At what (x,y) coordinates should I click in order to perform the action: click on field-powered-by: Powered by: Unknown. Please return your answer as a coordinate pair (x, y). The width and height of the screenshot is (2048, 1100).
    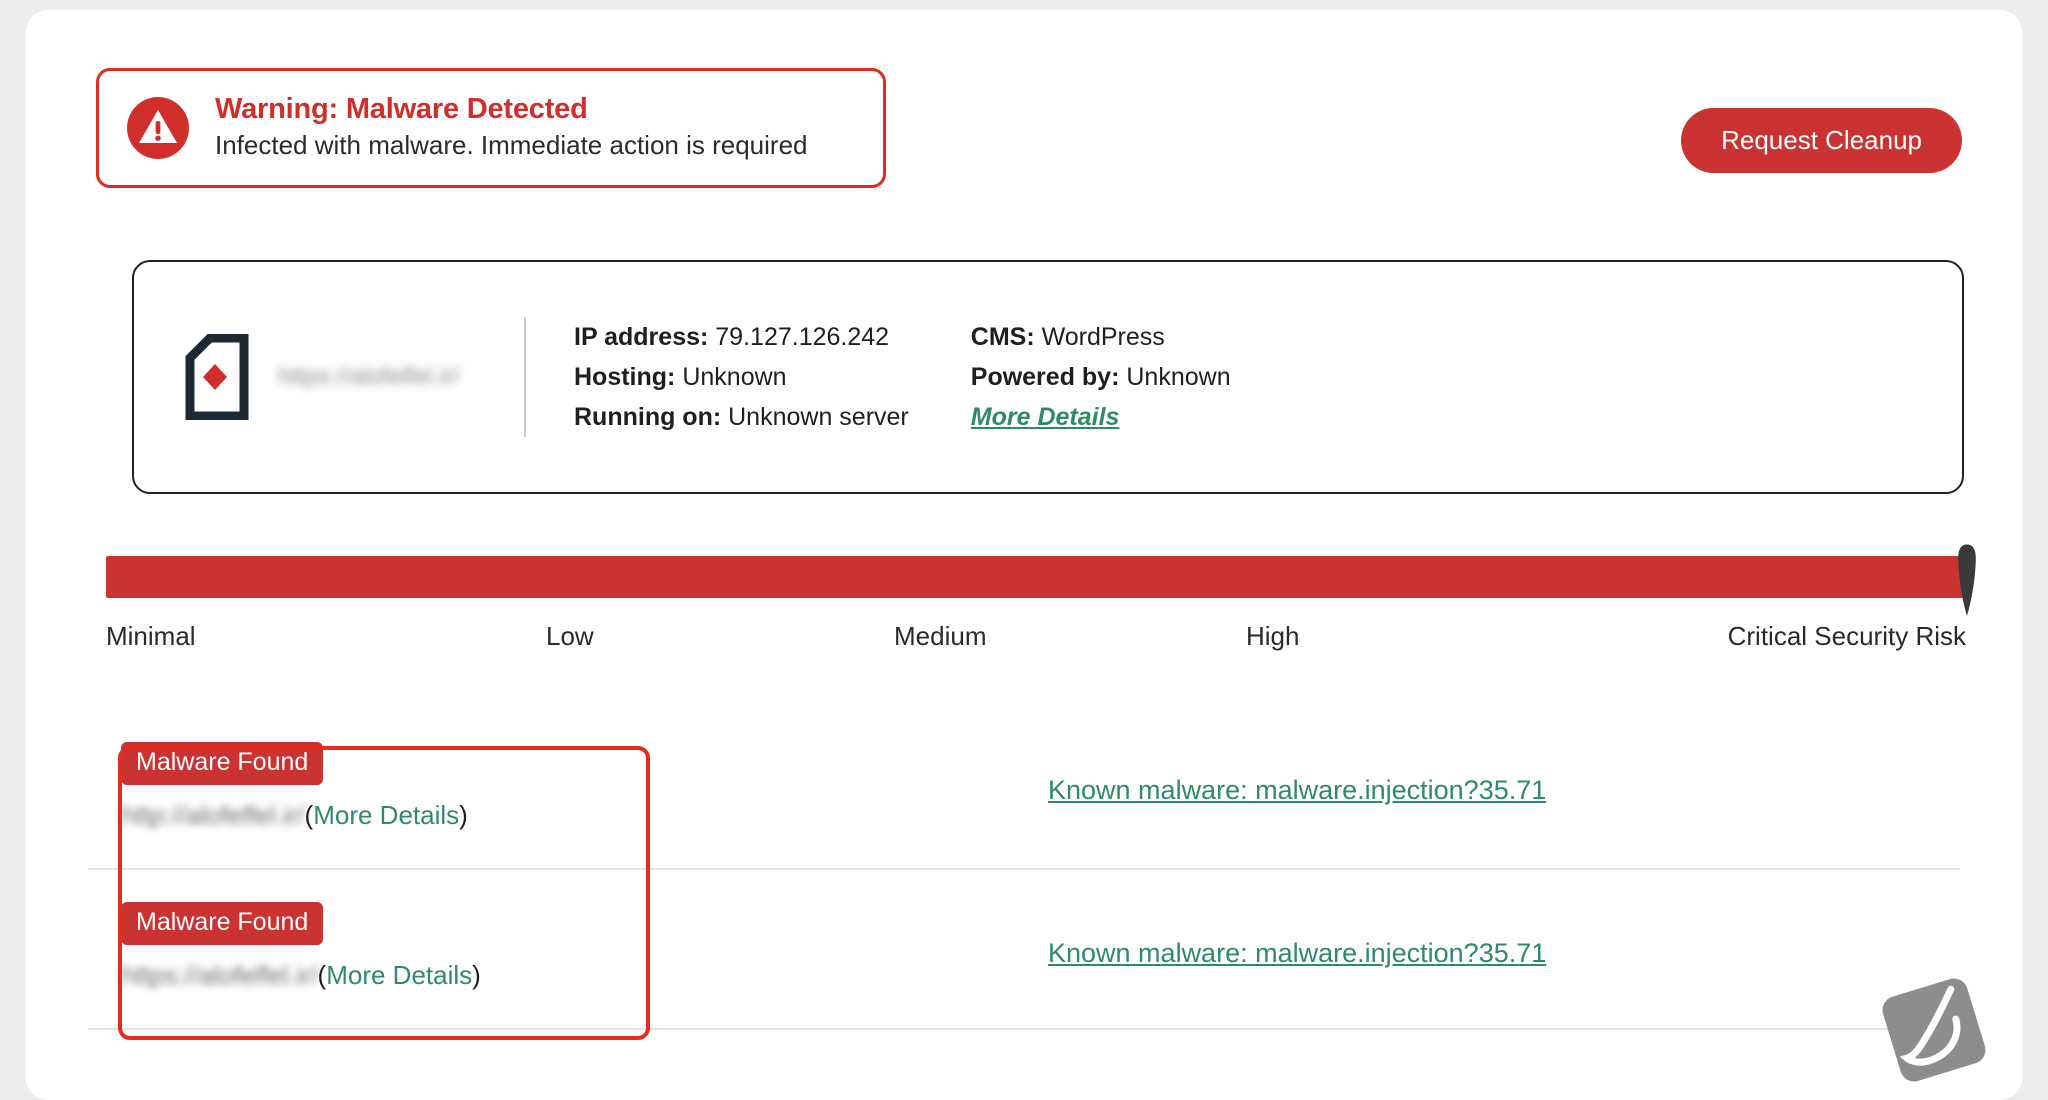
    Looking at the image, I should click on (1101, 377).